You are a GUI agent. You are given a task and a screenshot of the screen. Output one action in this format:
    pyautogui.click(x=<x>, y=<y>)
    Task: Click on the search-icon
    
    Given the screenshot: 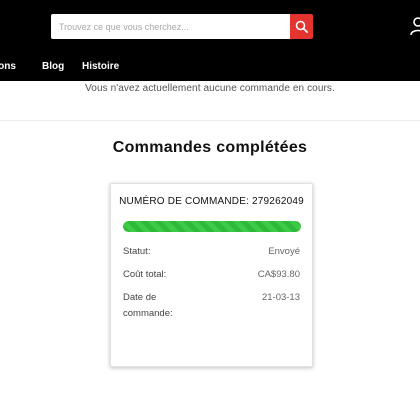 What is the action you would take?
    pyautogui.click(x=301, y=26)
    